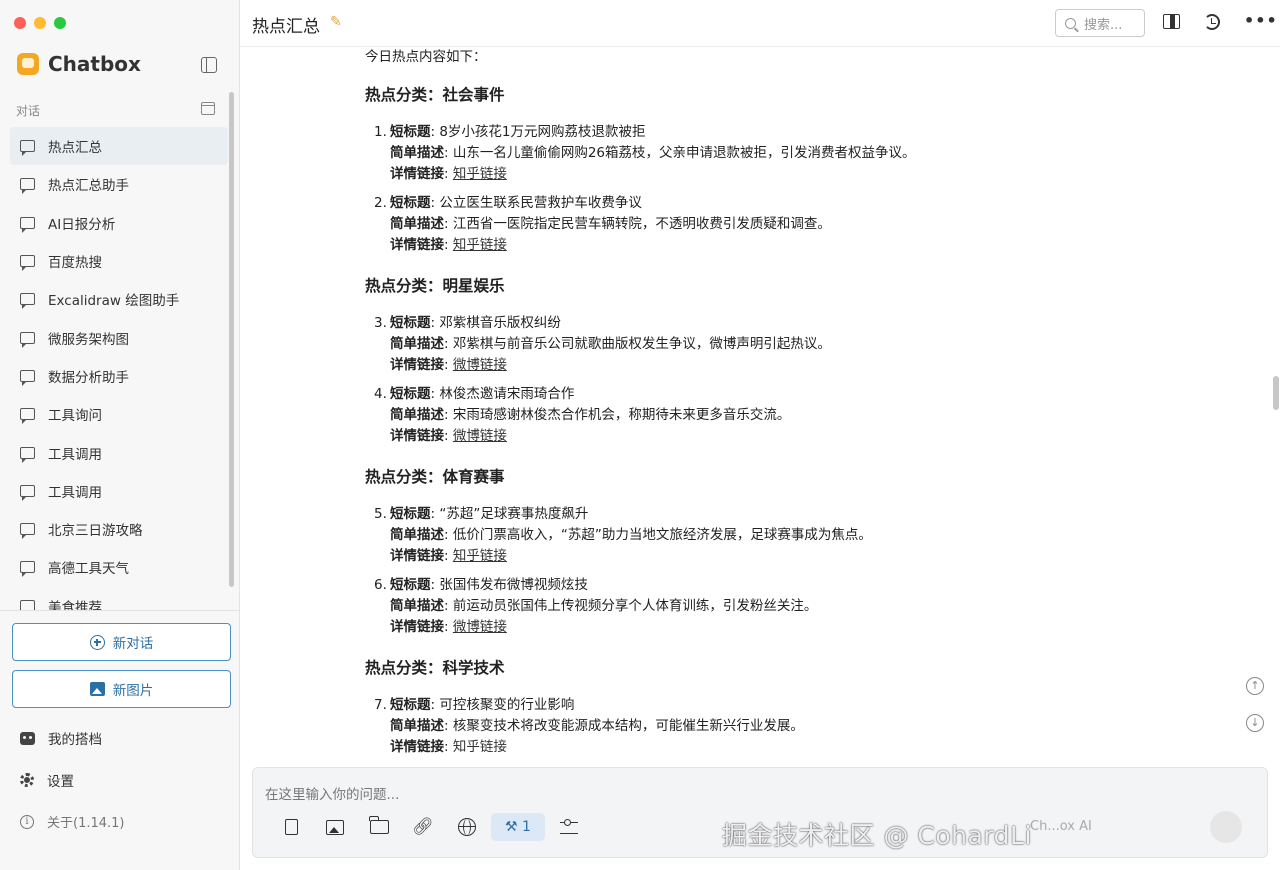 The image size is (1280, 870). What do you see at coordinates (114, 301) in the screenshot?
I see `conversation-label: Excalidraw 绘图助手` at bounding box center [114, 301].